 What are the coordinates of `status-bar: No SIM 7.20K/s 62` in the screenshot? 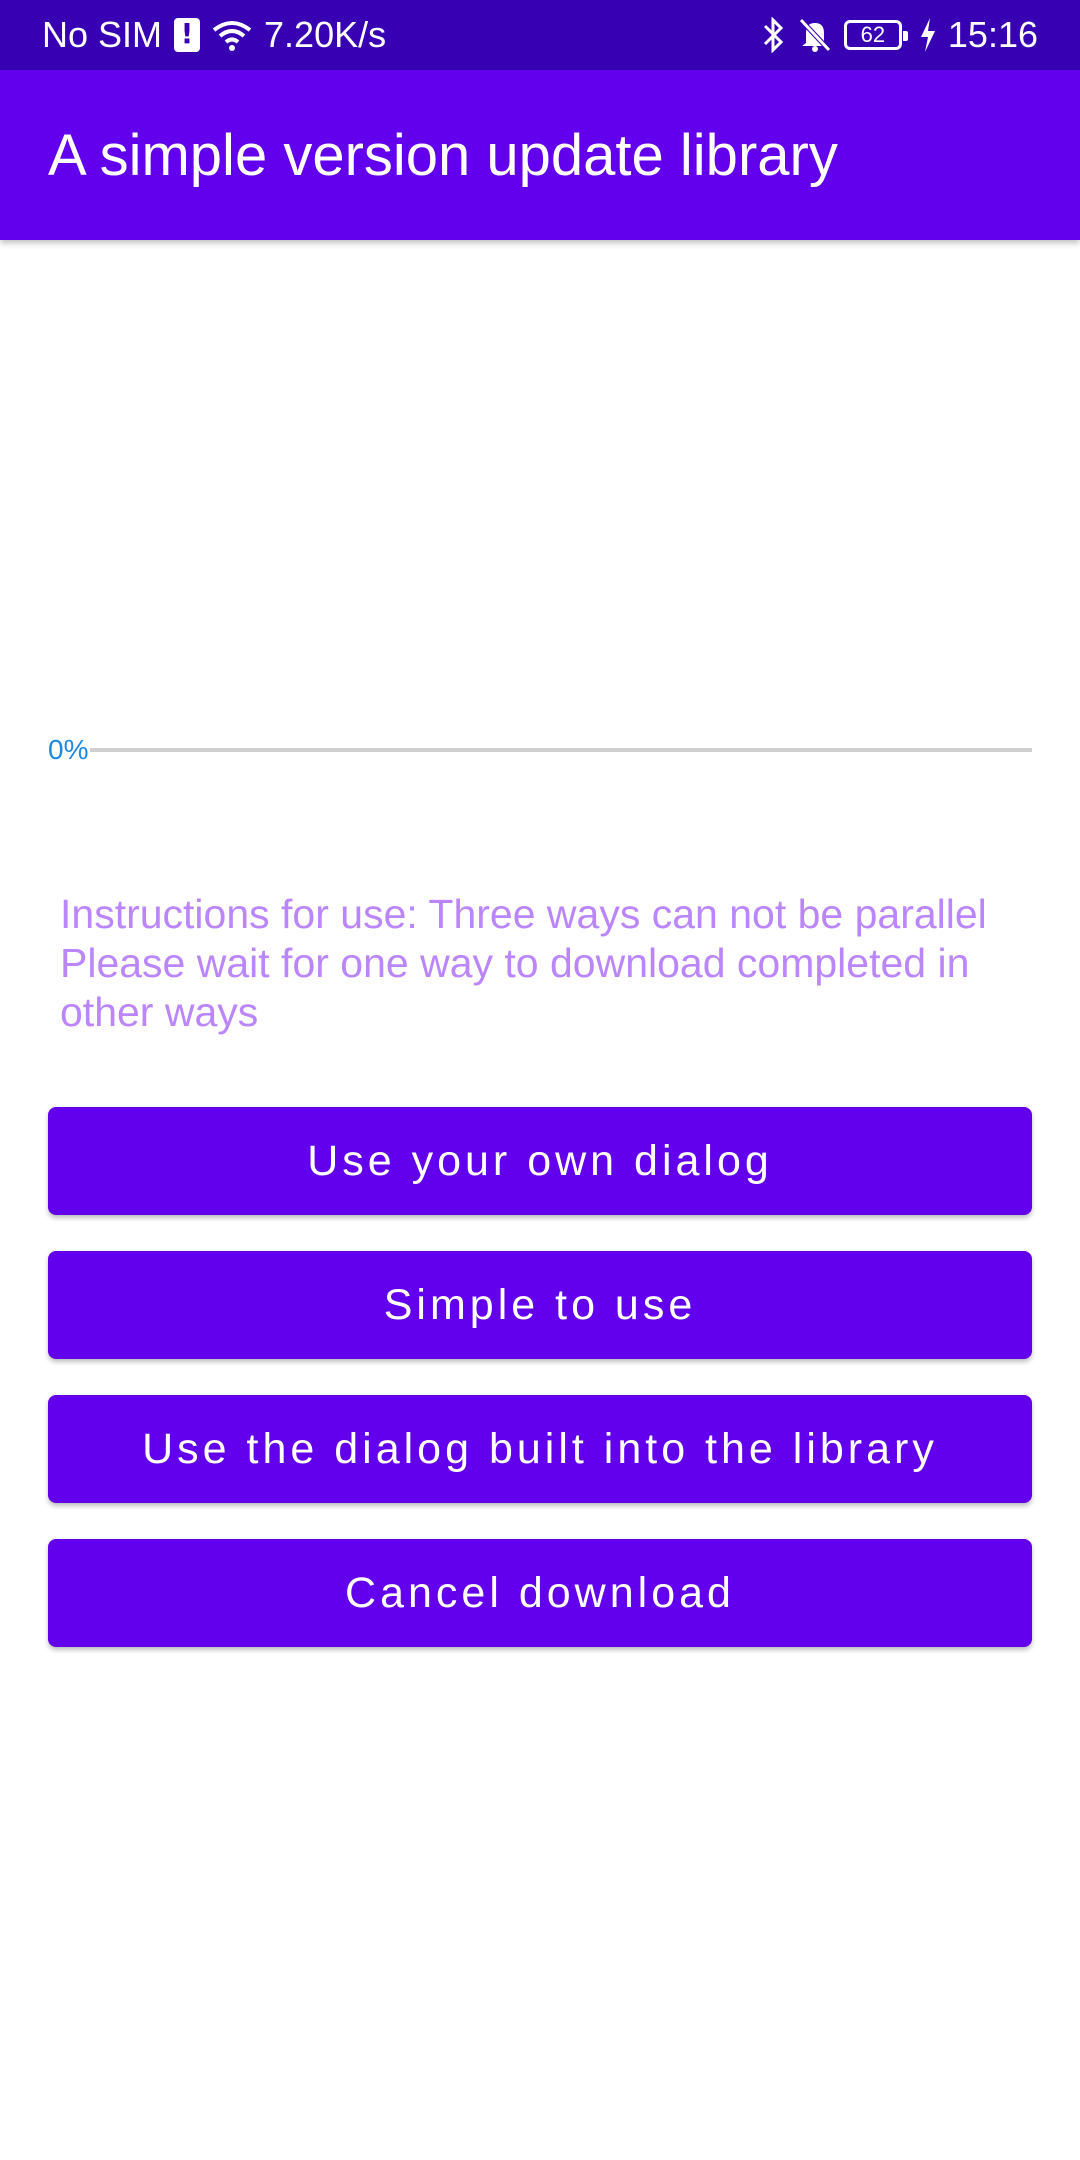 It's located at (540, 35).